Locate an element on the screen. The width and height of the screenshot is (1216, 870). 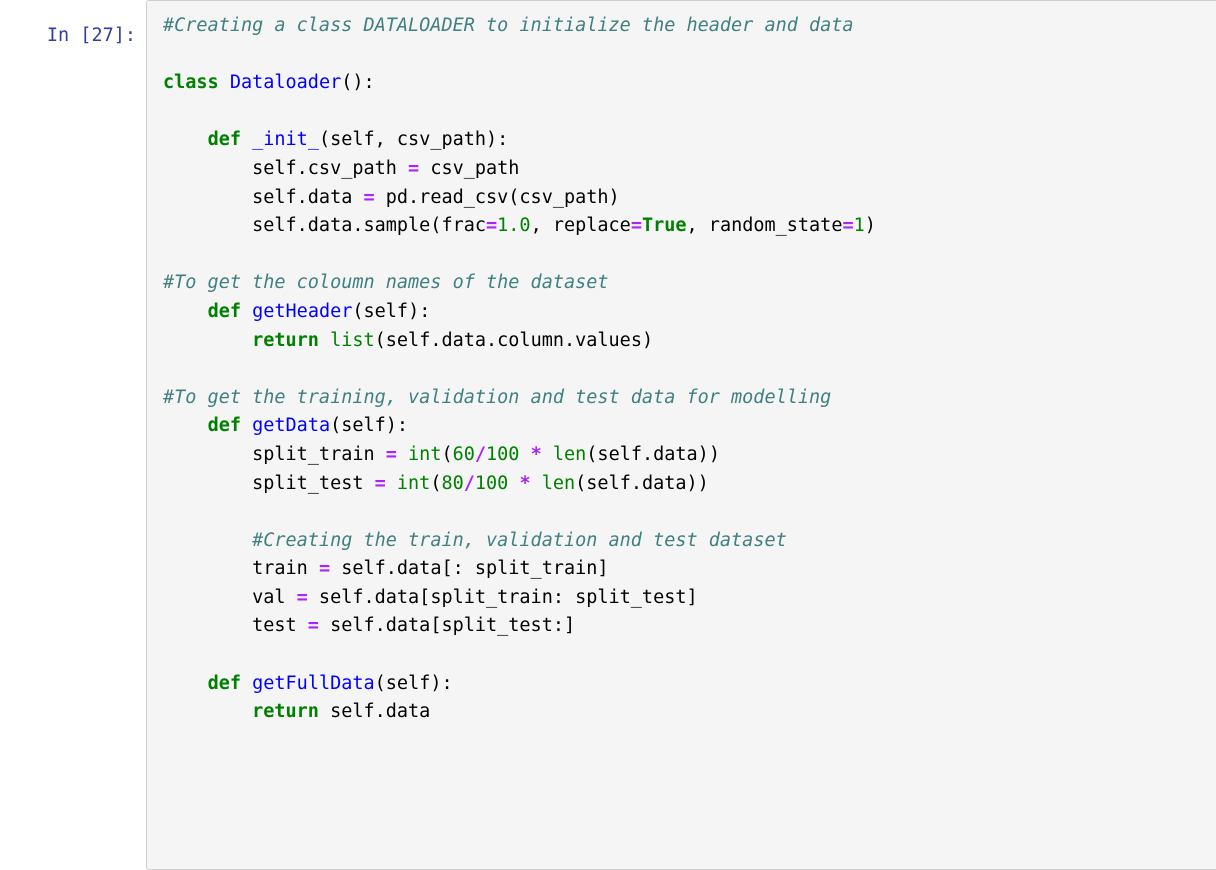
code-line: def _init_(self, csv_path): is located at coordinates (689, 140).